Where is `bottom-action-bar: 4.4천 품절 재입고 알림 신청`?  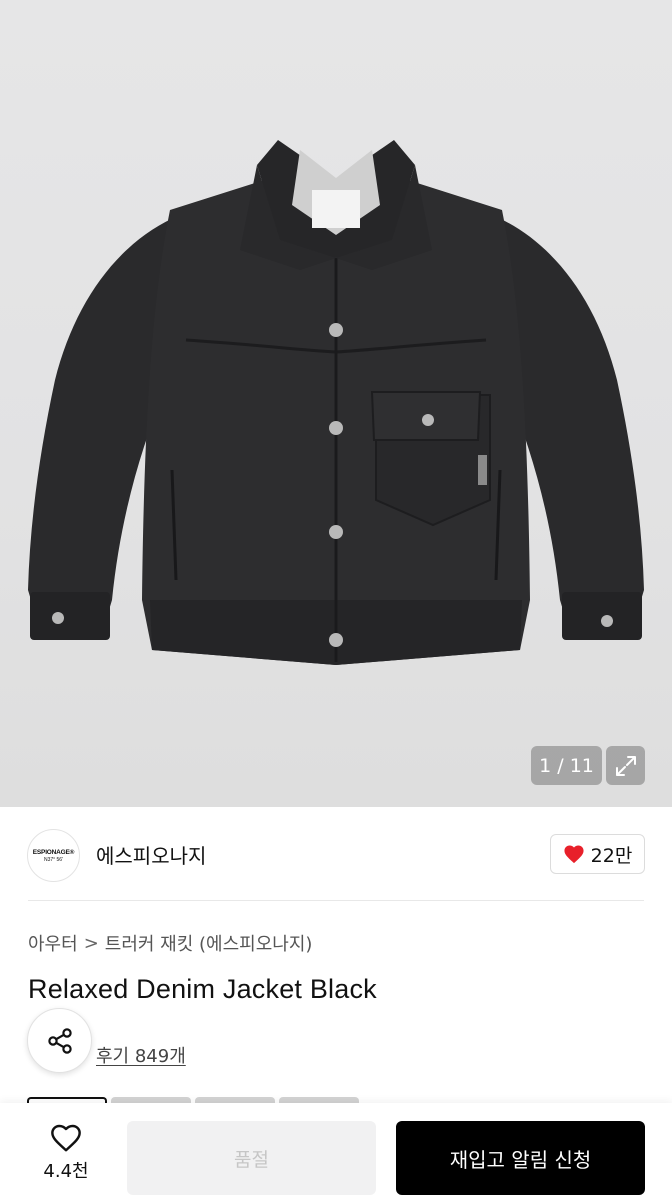
bottom-action-bar: 4.4천 품절 재입고 알림 신청 is located at coordinates (336, 1151).